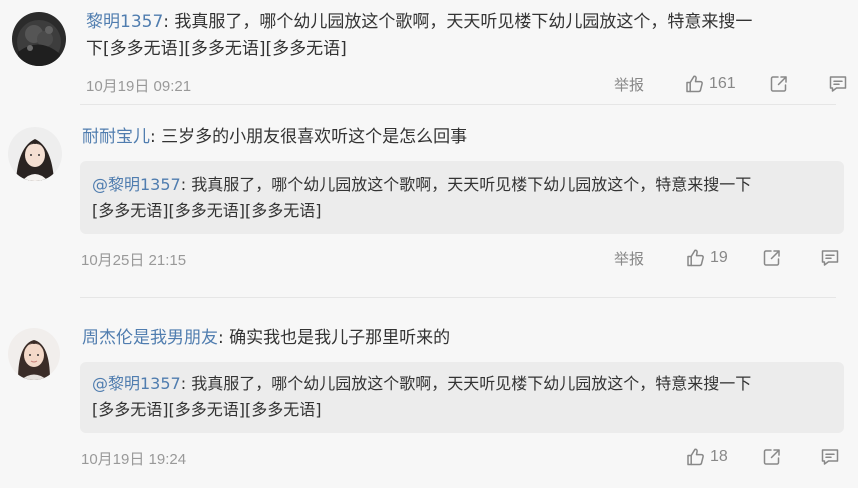 The width and height of the screenshot is (858, 488). Describe the element at coordinates (116, 137) in the screenshot. I see `comment-username: 耐耐宝儿` at that location.